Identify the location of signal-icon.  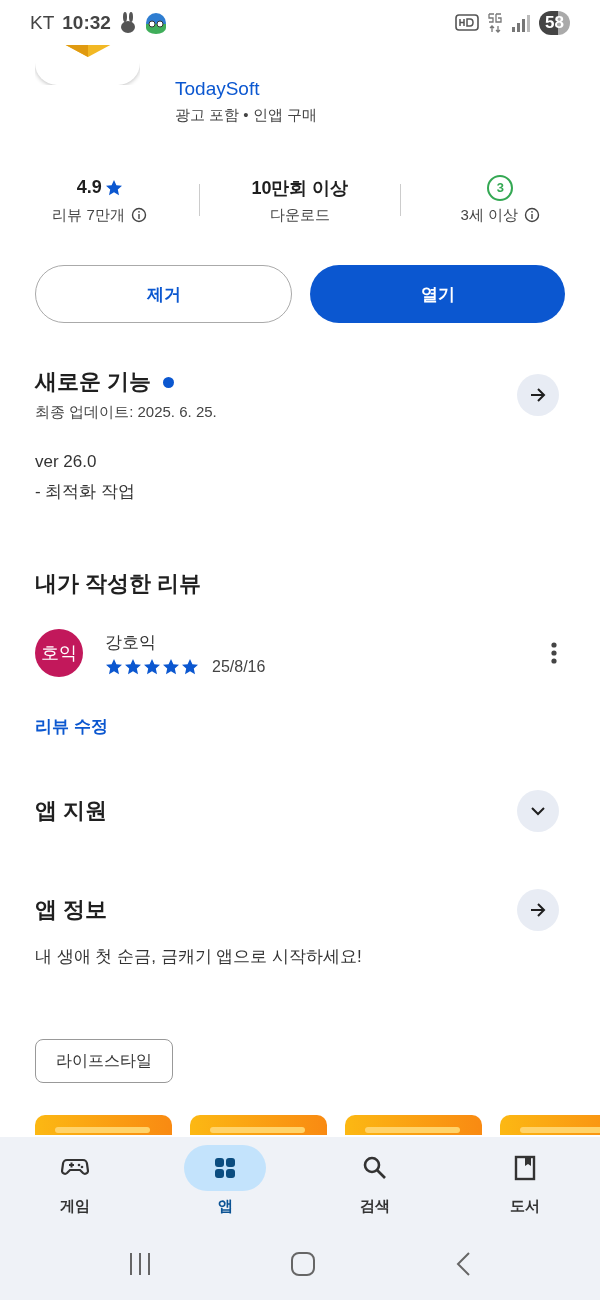
(521, 22).